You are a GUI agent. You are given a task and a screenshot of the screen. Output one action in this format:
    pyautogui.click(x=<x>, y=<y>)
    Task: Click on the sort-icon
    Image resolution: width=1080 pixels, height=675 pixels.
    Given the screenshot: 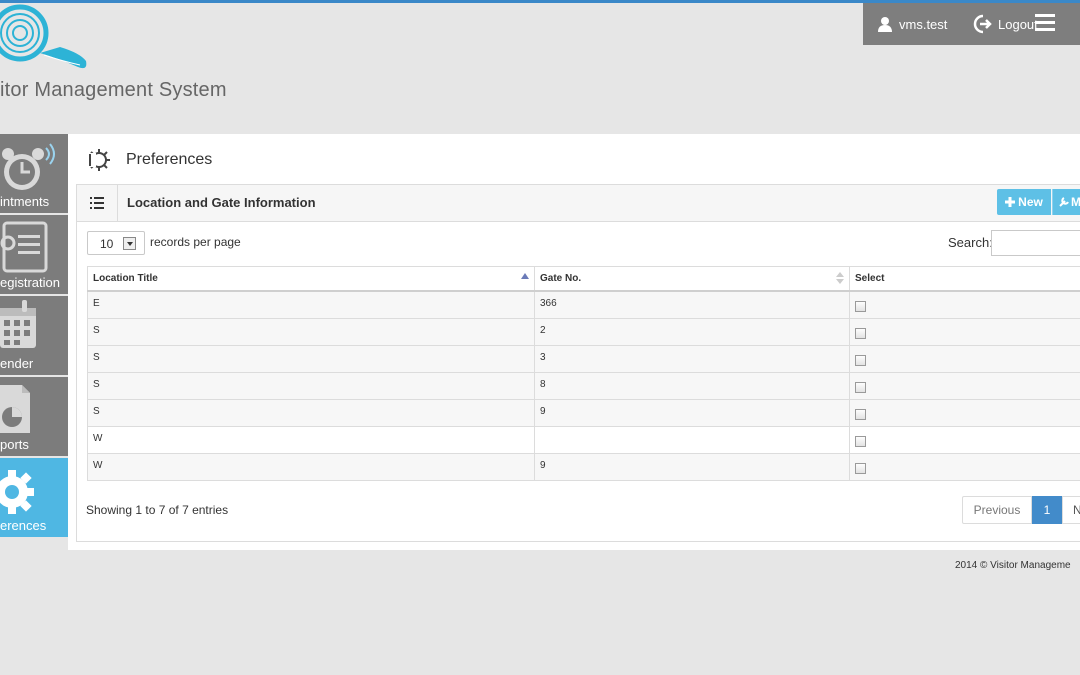 What is the action you would take?
    pyautogui.click(x=840, y=278)
    